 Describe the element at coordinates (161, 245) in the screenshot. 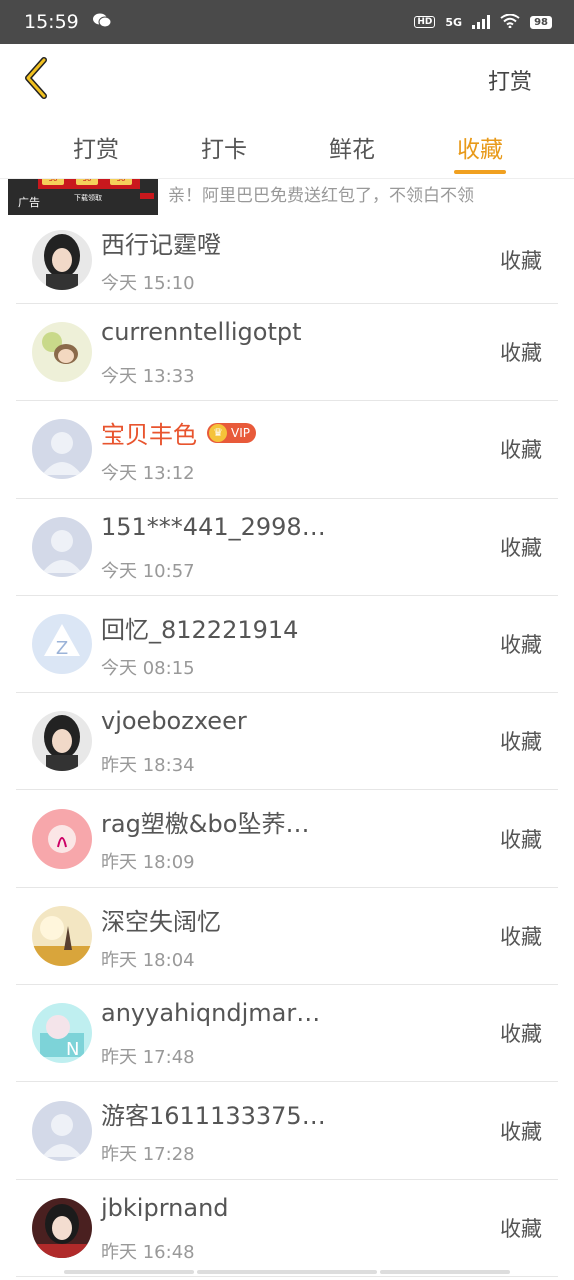

I see `user-name-text: 西行记霆噔` at that location.